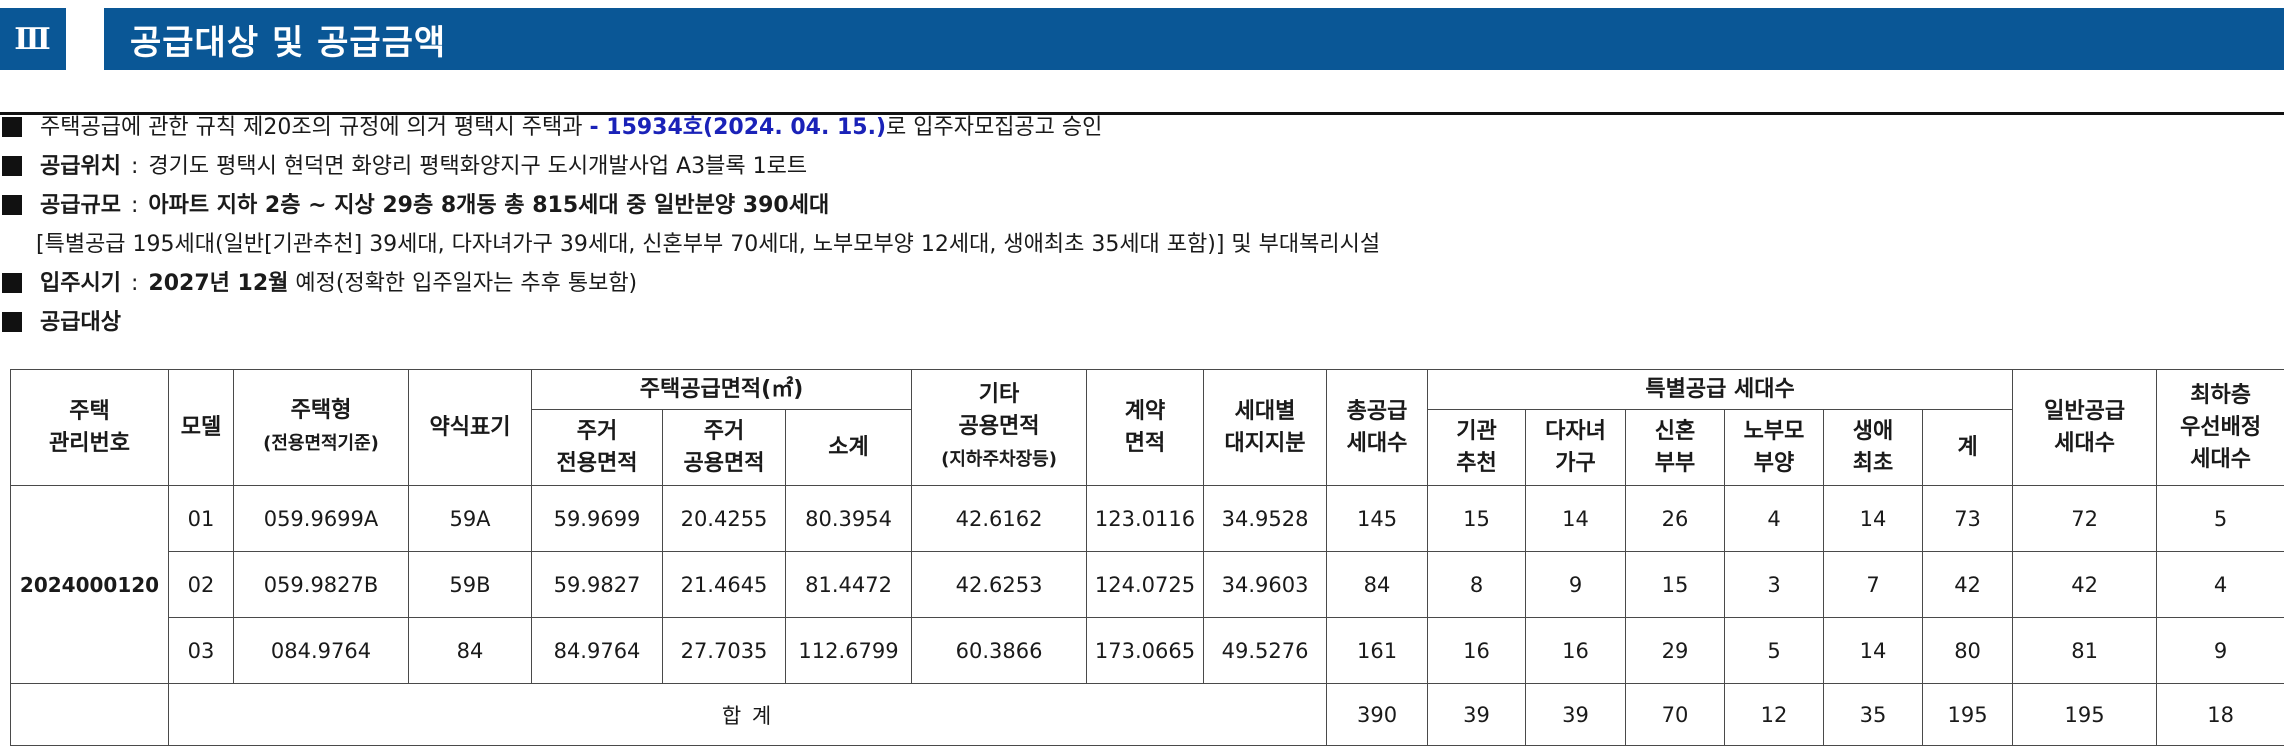 The height and width of the screenshot is (756, 2284). Describe the element at coordinates (999, 427) in the screenshot. I see `header-other-common: 기타 공용면적 (지하주차장등)` at that location.